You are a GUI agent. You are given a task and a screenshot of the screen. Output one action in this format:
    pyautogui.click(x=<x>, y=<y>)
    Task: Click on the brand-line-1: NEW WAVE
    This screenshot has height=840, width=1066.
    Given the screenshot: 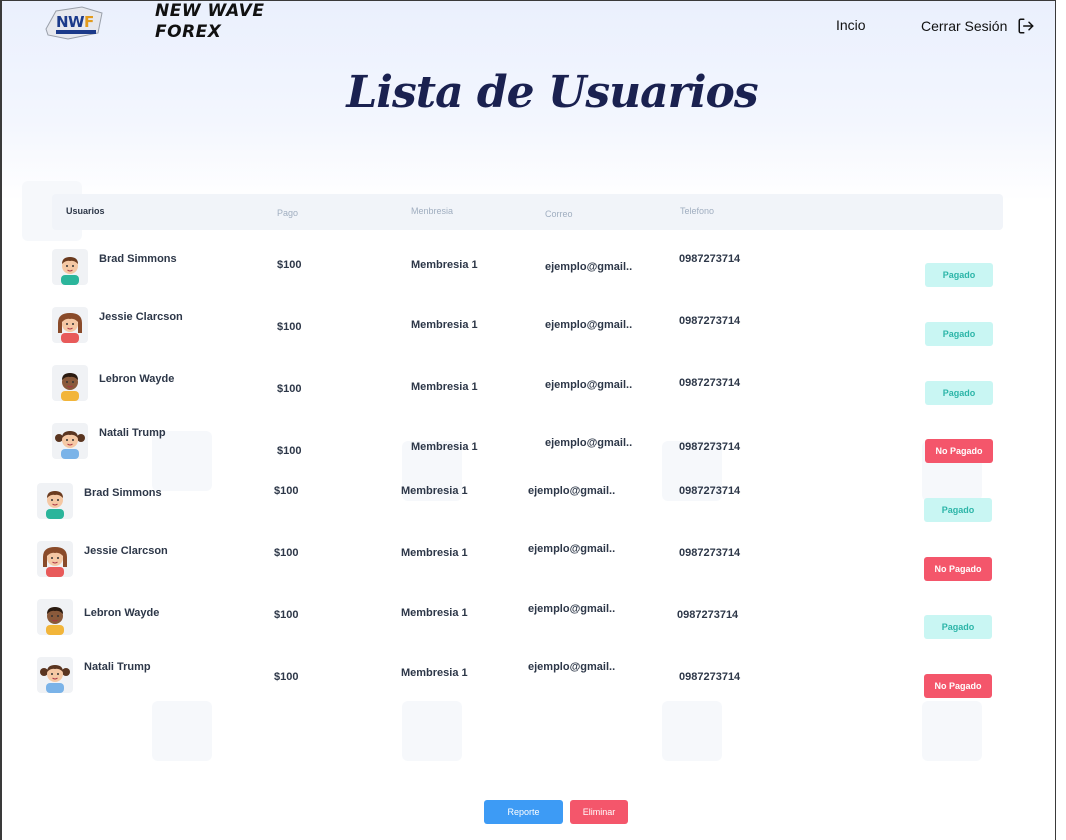 What is the action you would take?
    pyautogui.click(x=210, y=11)
    